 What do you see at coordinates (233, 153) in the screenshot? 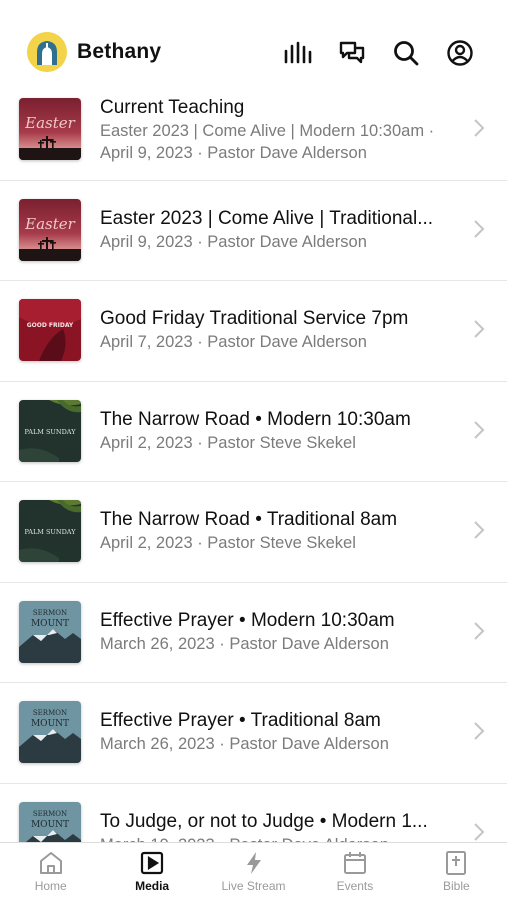
I see `item-subtitle-secondary: April 9, 2023 · Pastor Dave Alderson` at bounding box center [233, 153].